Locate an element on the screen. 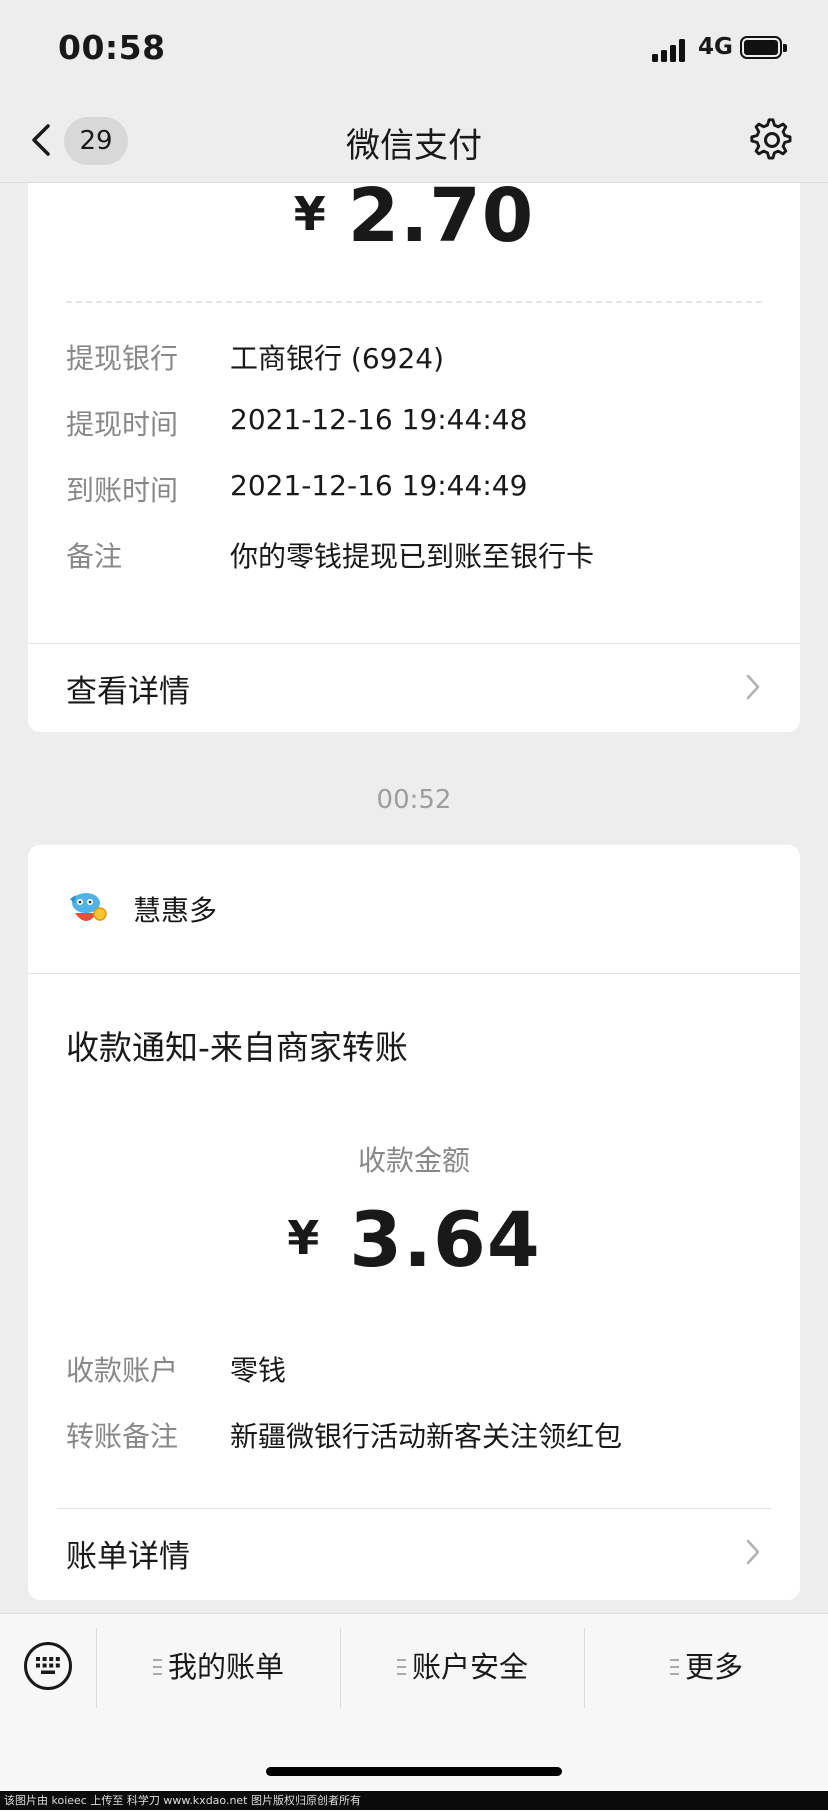 This screenshot has height=1811, width=828. menu-account-security: 账户安全 is located at coordinates (462, 1666).